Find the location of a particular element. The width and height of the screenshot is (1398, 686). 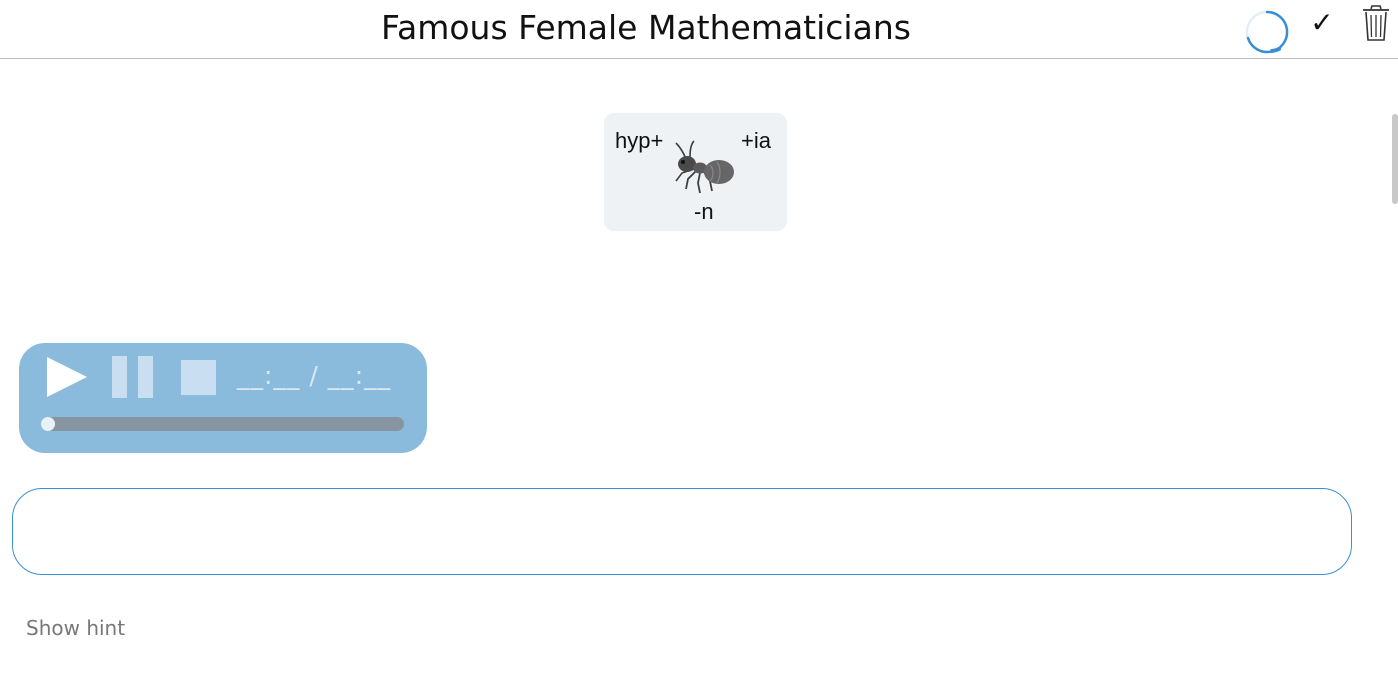

check-mark-icon: ✓ is located at coordinates (1322, 22).